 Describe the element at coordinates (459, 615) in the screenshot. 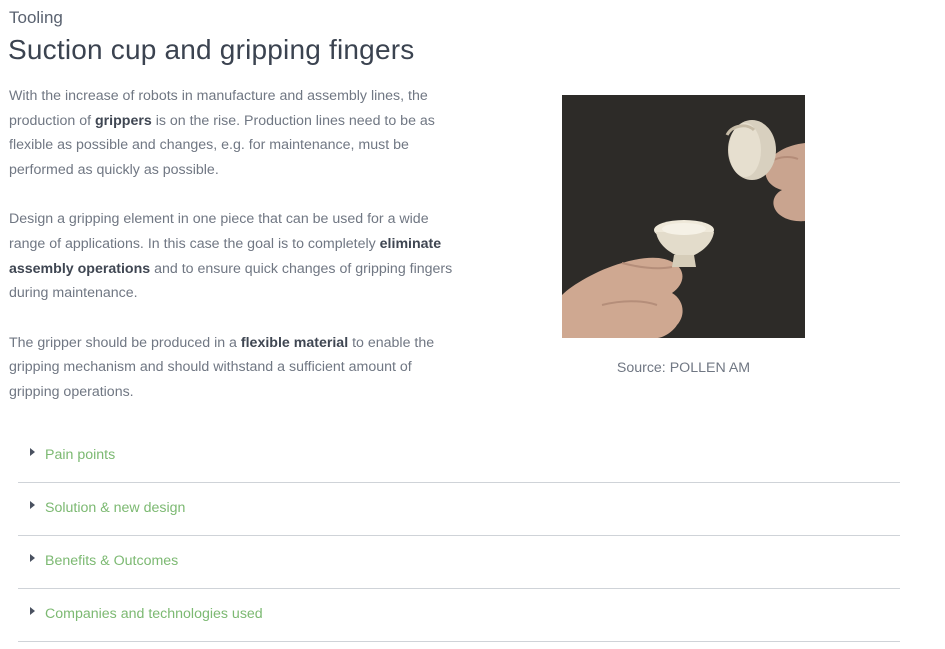

I see `accordion-item-companies: Companies and technologies used` at that location.